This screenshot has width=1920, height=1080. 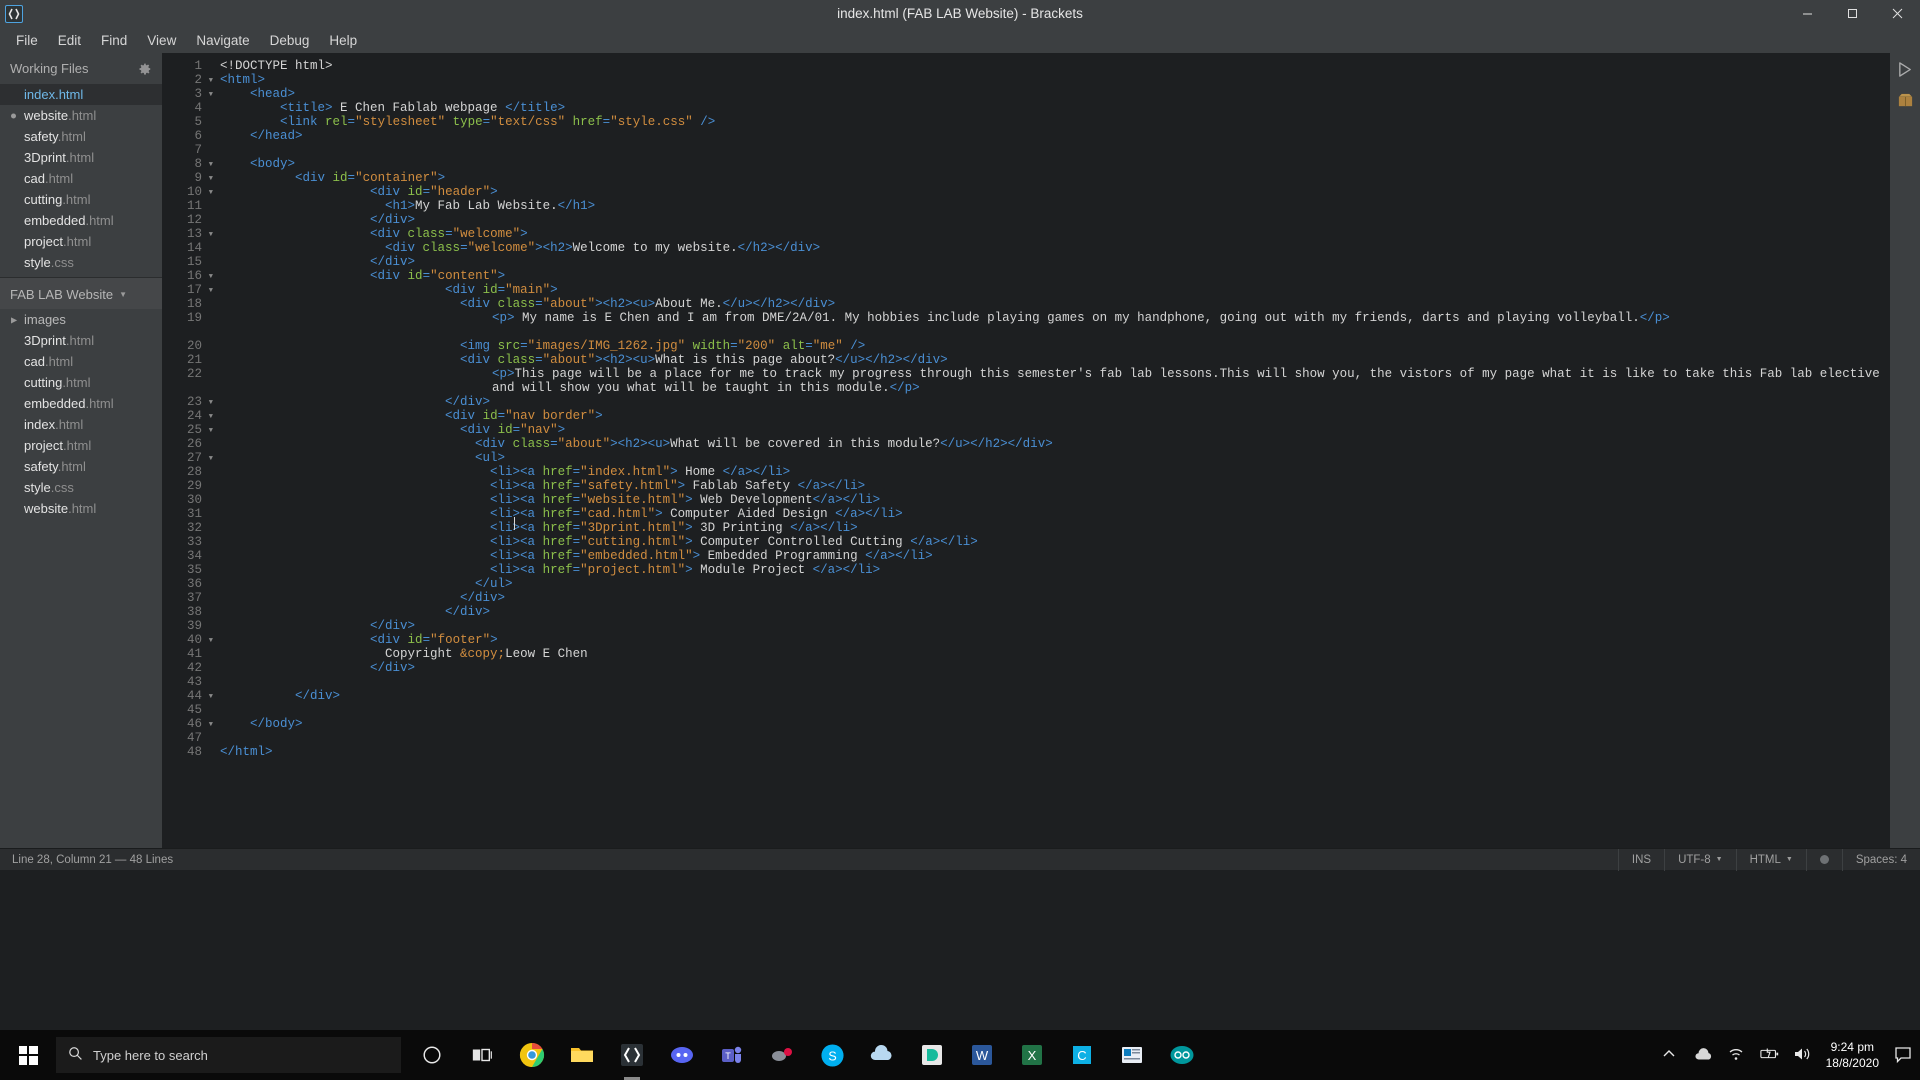 I want to click on encoding-selector: UTF-8 ▼, so click(x=1700, y=859).